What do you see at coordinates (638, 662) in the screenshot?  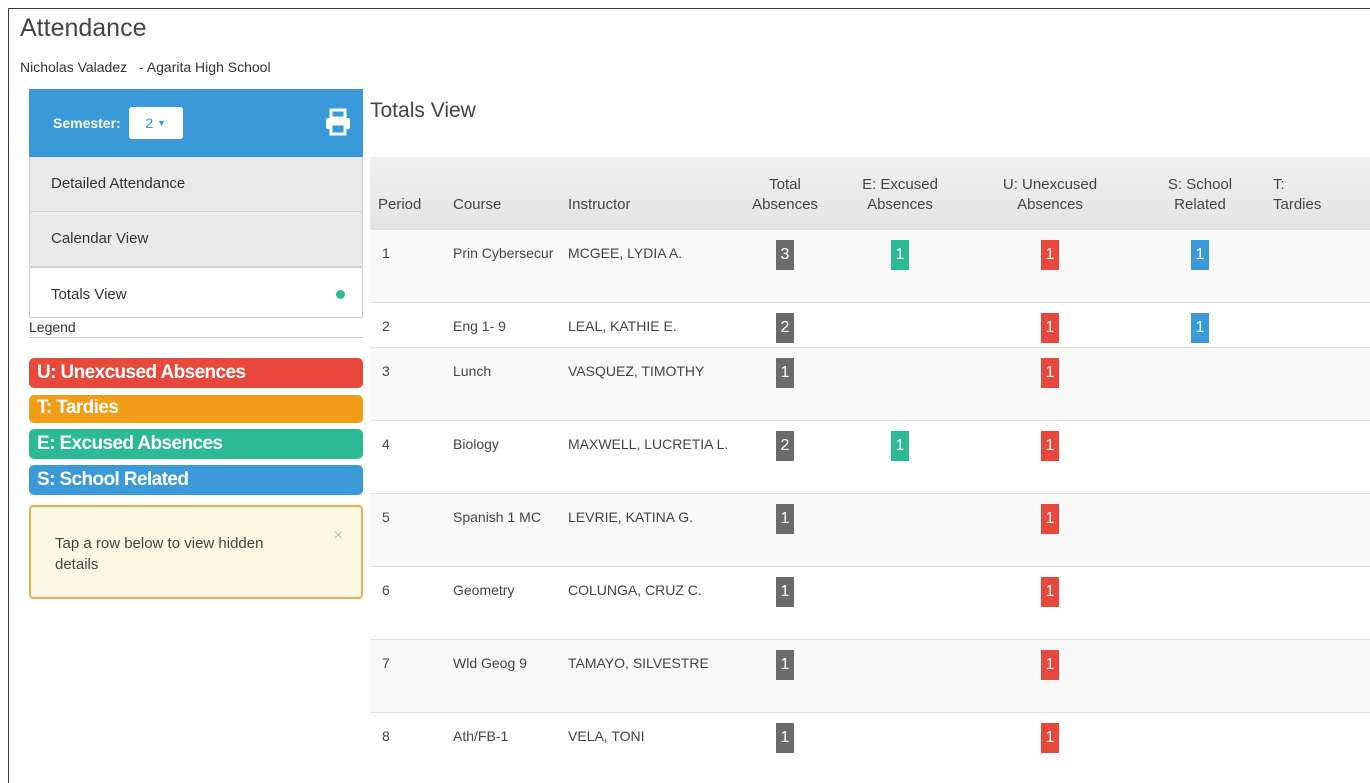 I see `instructor-value: TAMAYO, SILVESTRE` at bounding box center [638, 662].